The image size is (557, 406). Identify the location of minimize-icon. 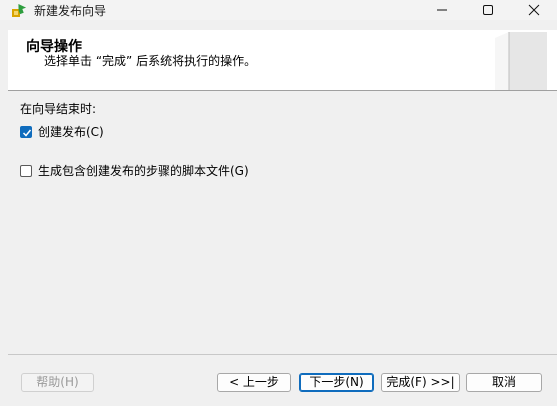
(442, 10).